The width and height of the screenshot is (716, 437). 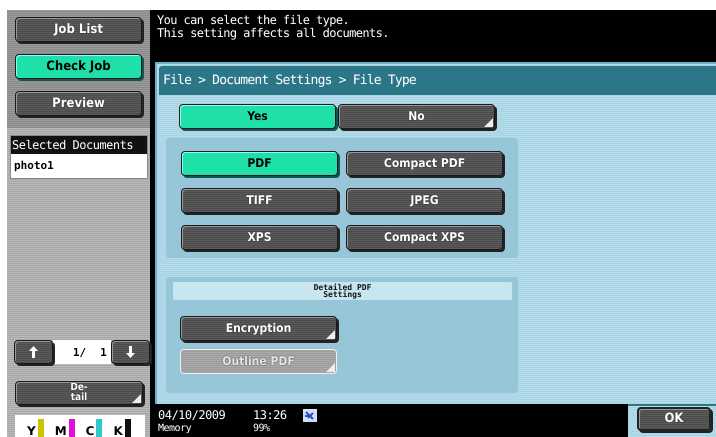 I want to click on nav-button: Check Job, so click(x=78, y=66).